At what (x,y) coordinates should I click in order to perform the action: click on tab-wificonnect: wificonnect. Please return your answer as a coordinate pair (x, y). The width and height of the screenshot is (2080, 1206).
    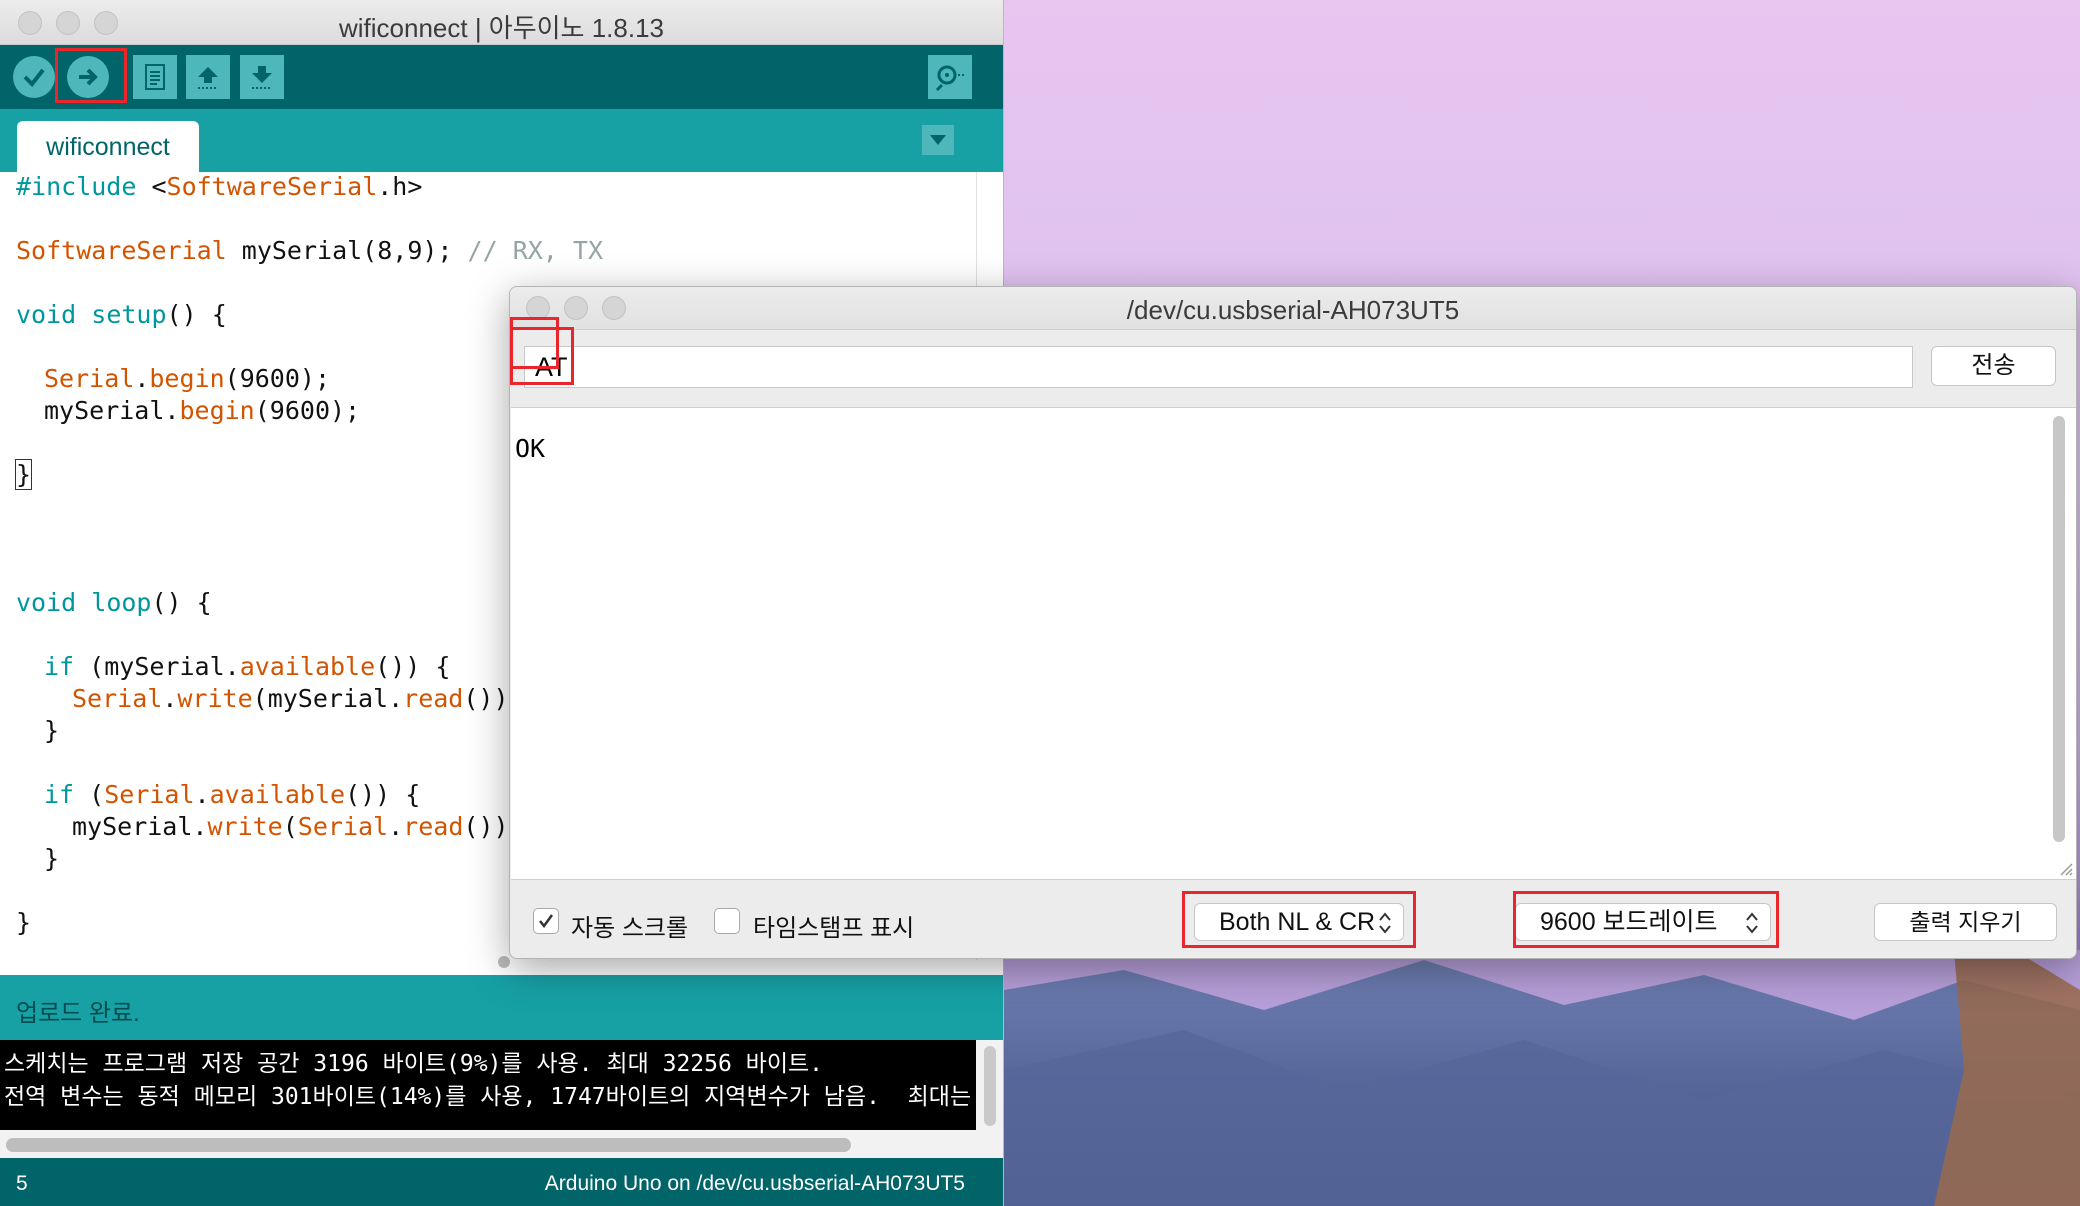
    Looking at the image, I should click on (108, 146).